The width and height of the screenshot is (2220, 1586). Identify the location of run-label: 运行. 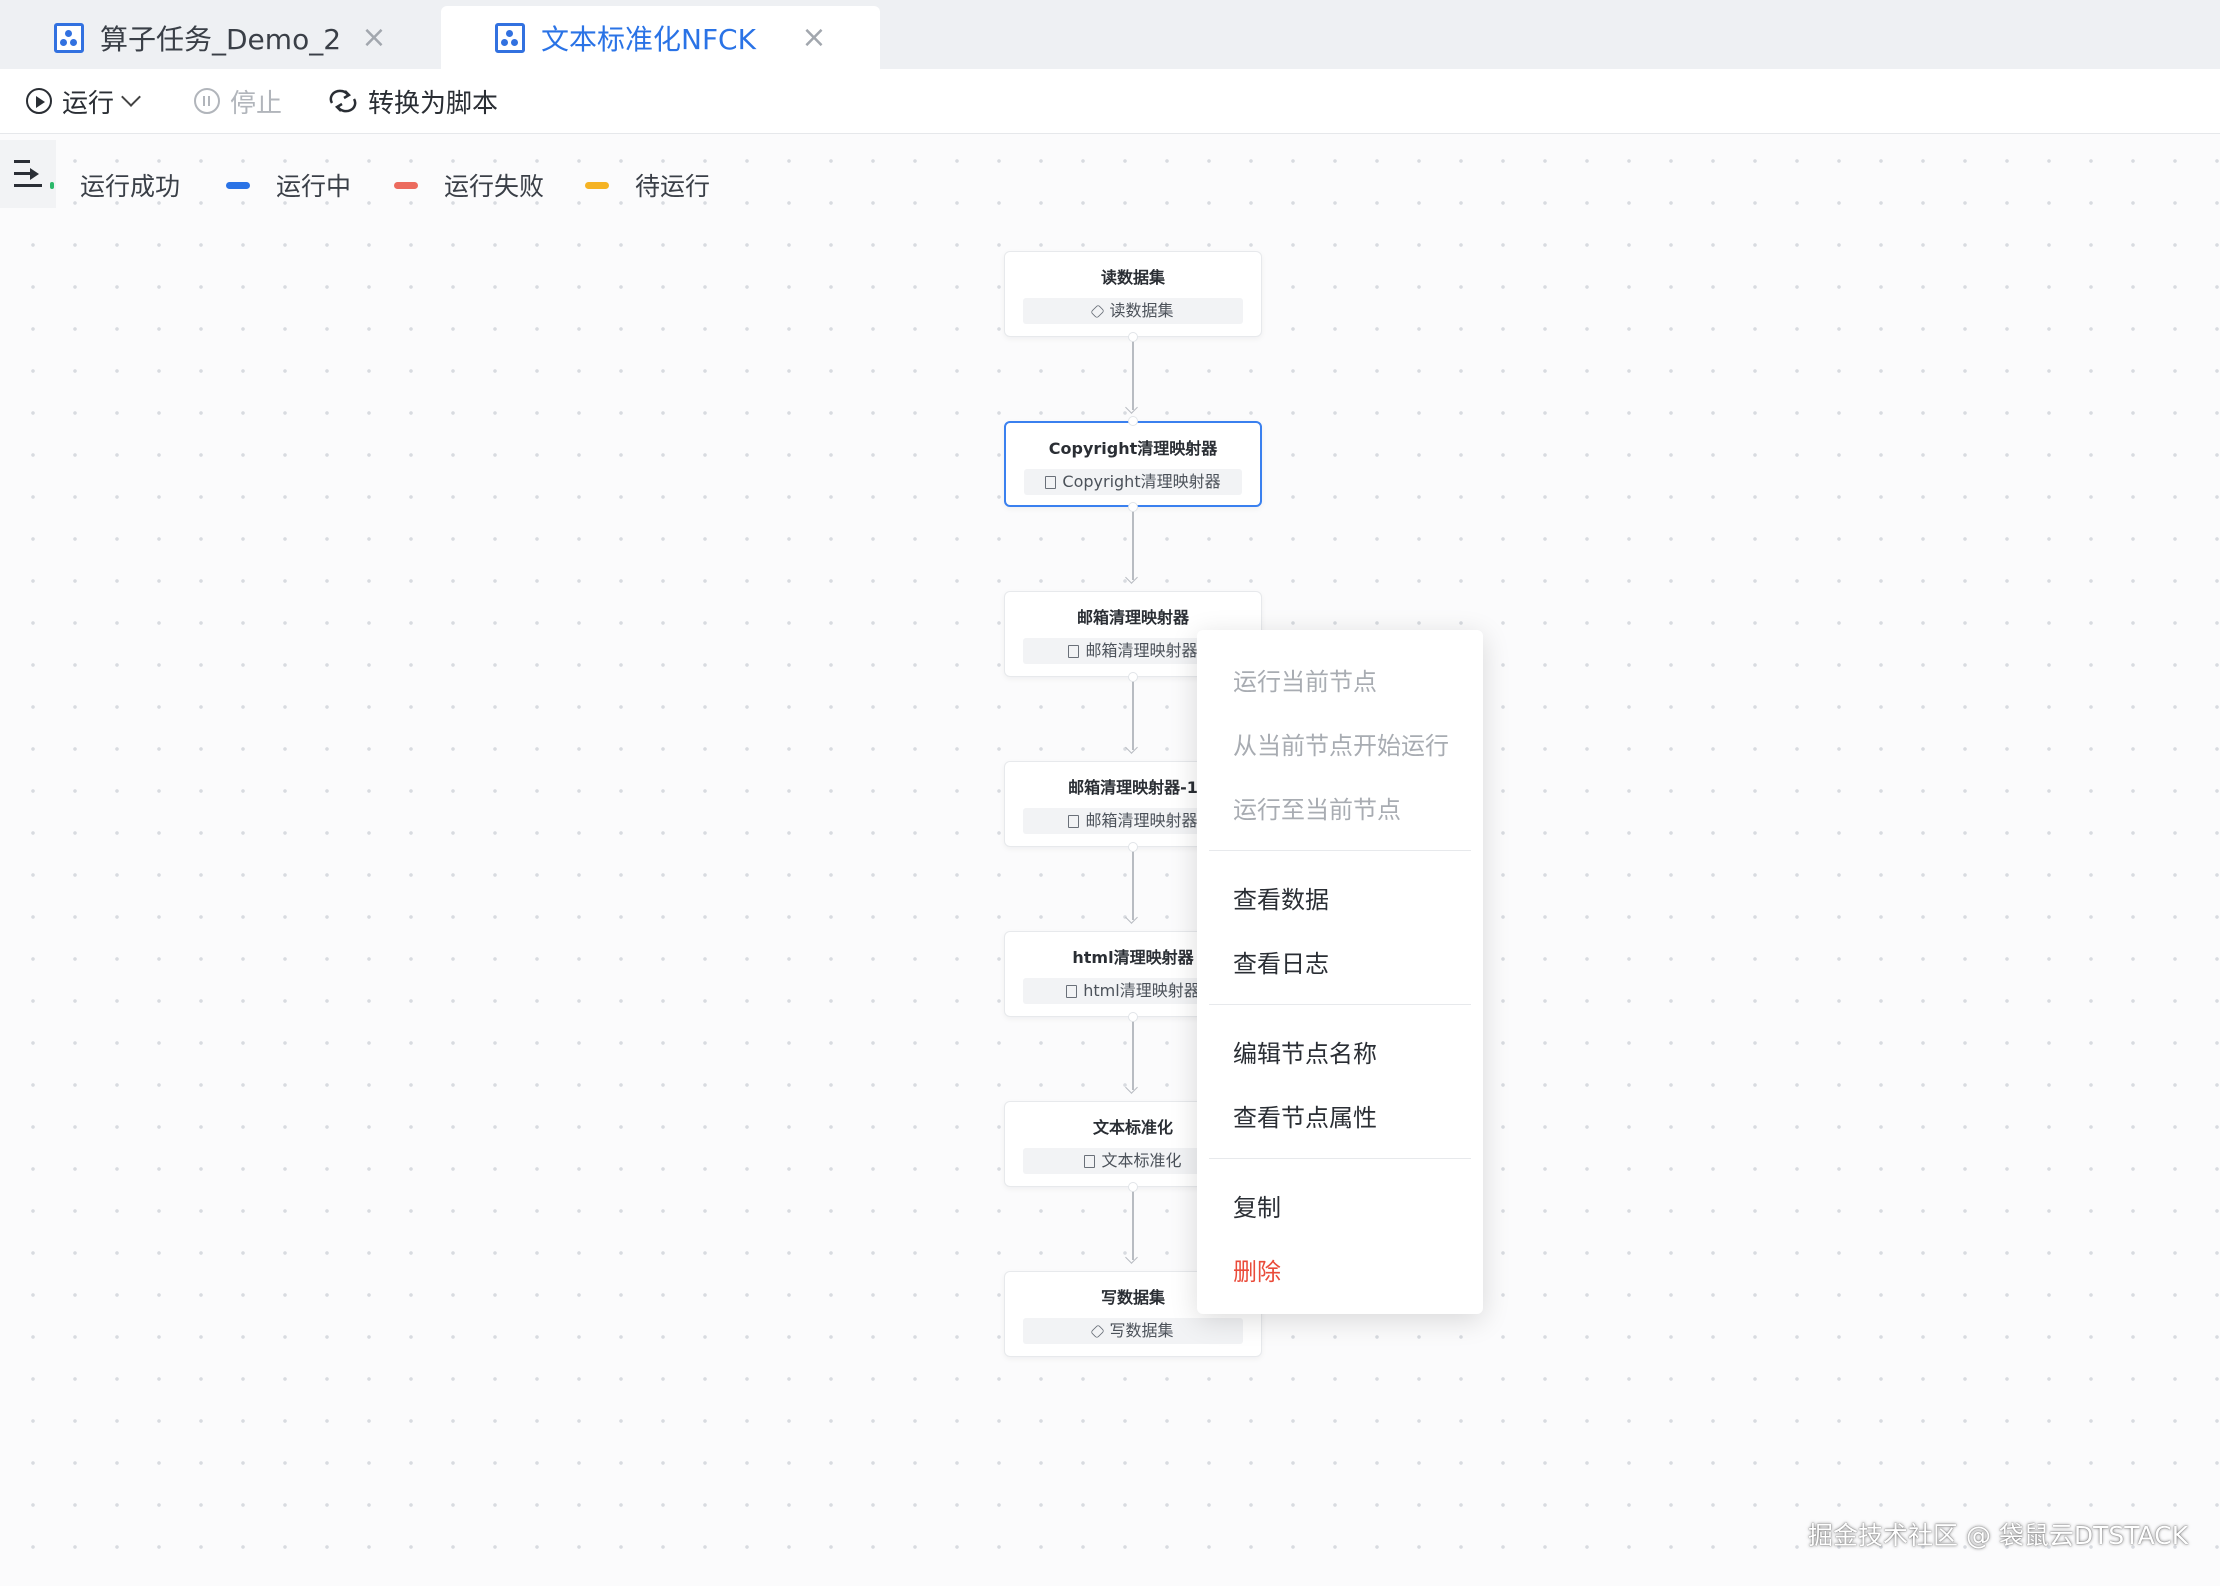
(88, 103).